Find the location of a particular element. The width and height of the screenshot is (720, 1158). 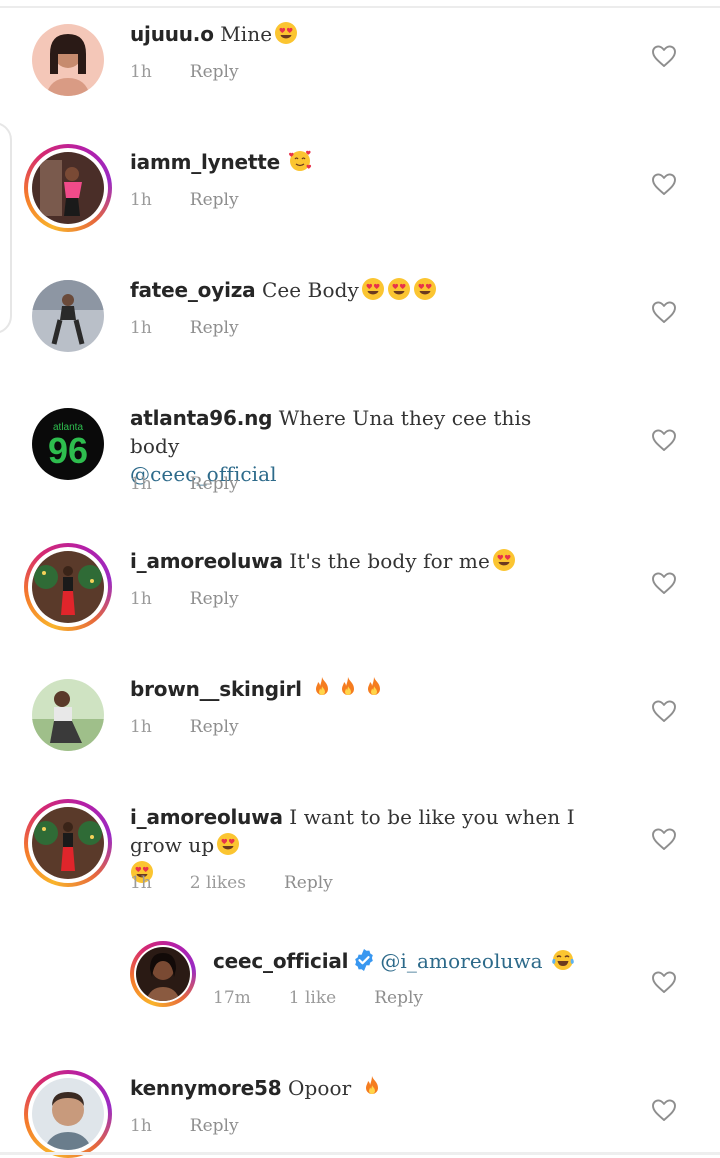

comment-username: brown__skingirl is located at coordinates (216, 689).